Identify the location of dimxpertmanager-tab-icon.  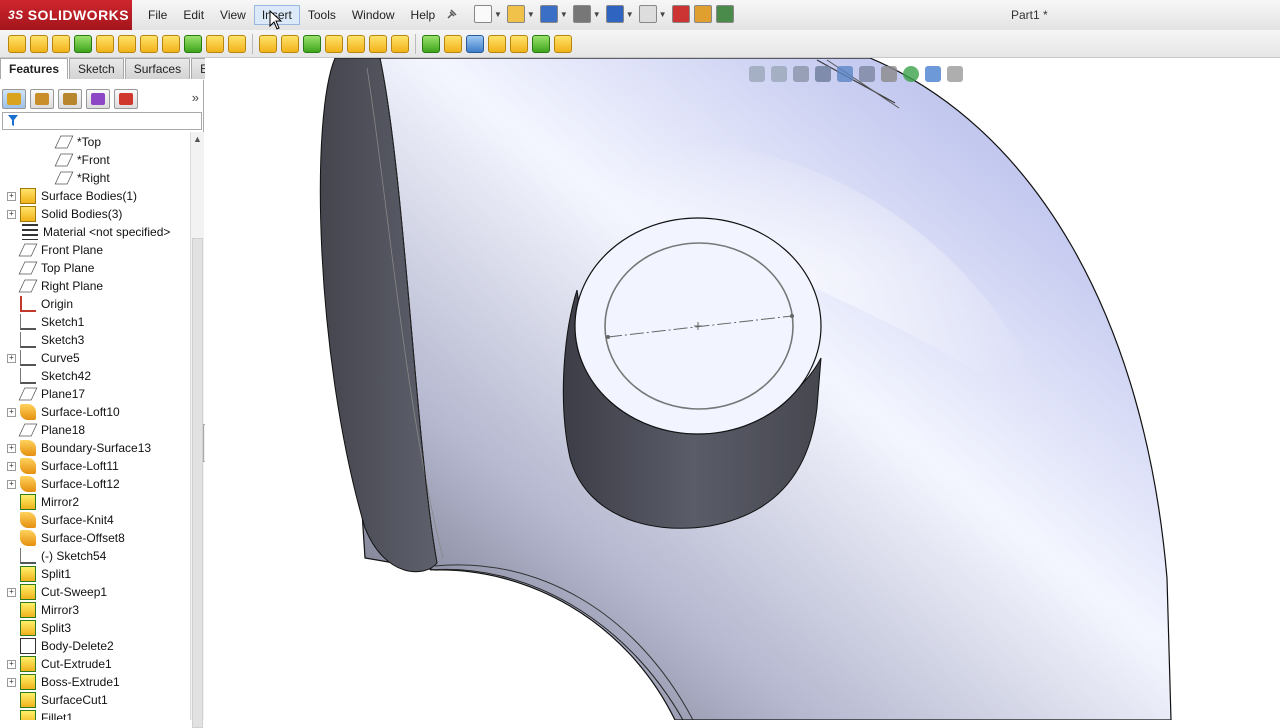
(98, 99).